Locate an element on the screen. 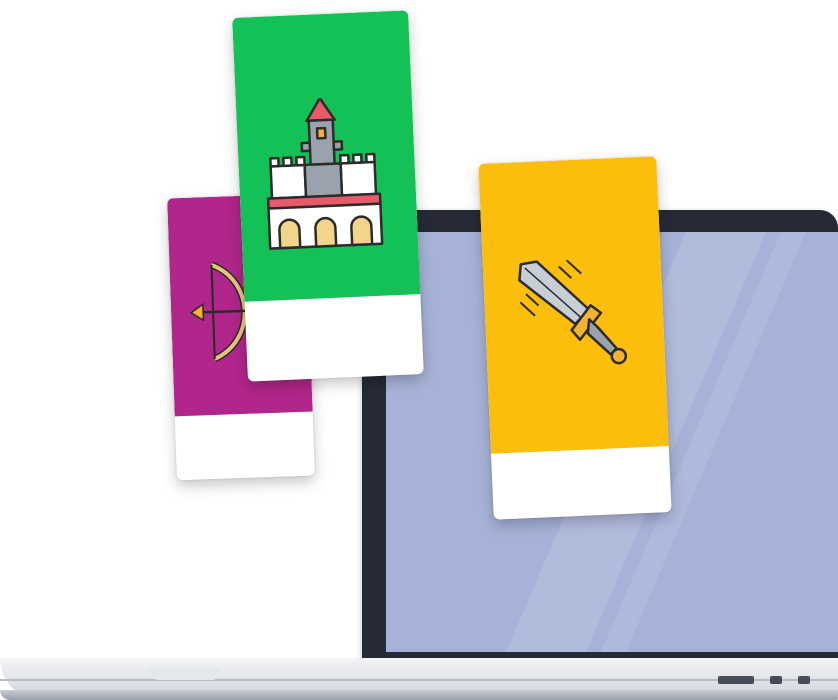 The height and width of the screenshot is (700, 838). laptop-base-edge is located at coordinates (419, 680).